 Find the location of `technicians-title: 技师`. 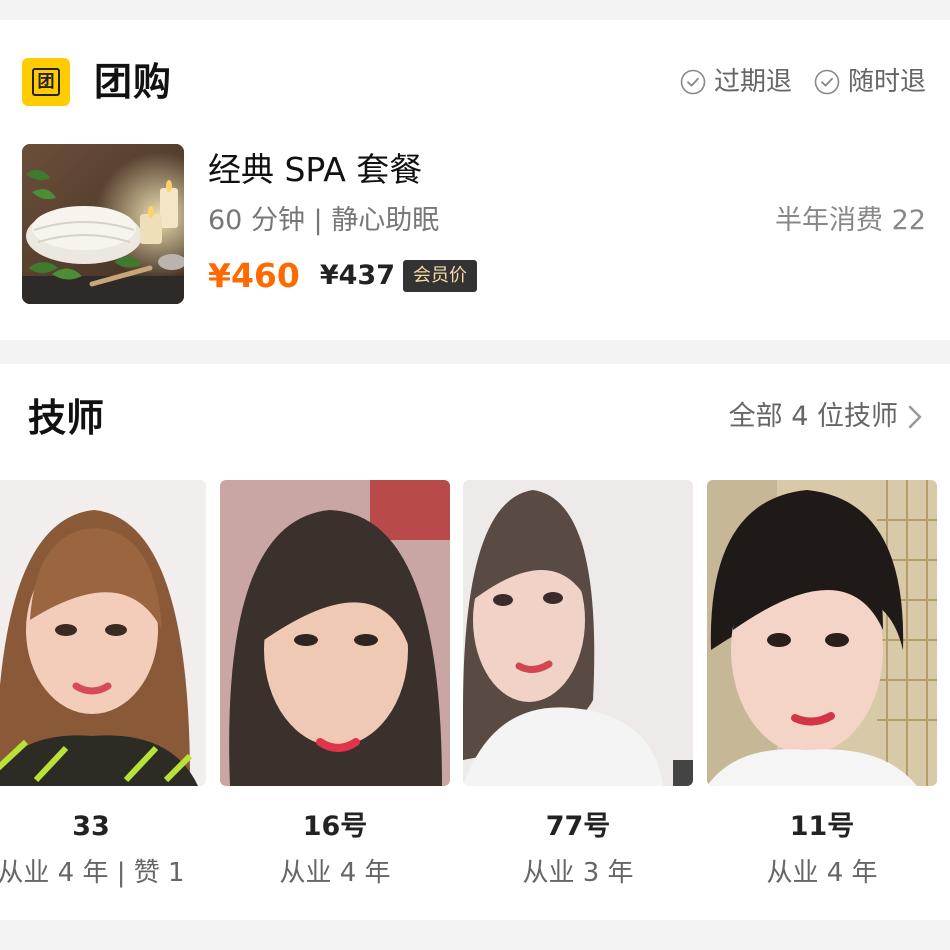

technicians-title: 技师 is located at coordinates (66, 418).